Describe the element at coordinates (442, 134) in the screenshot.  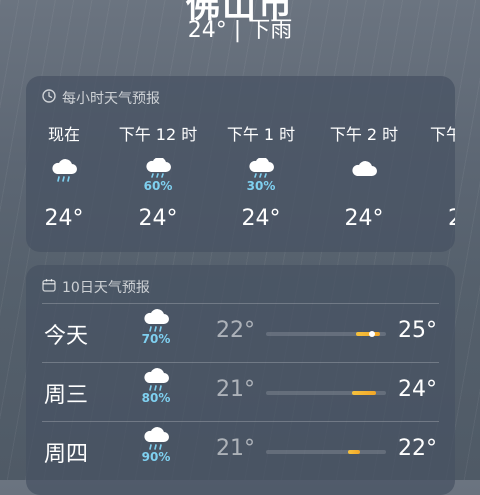
I see `hour-label: 下午` at that location.